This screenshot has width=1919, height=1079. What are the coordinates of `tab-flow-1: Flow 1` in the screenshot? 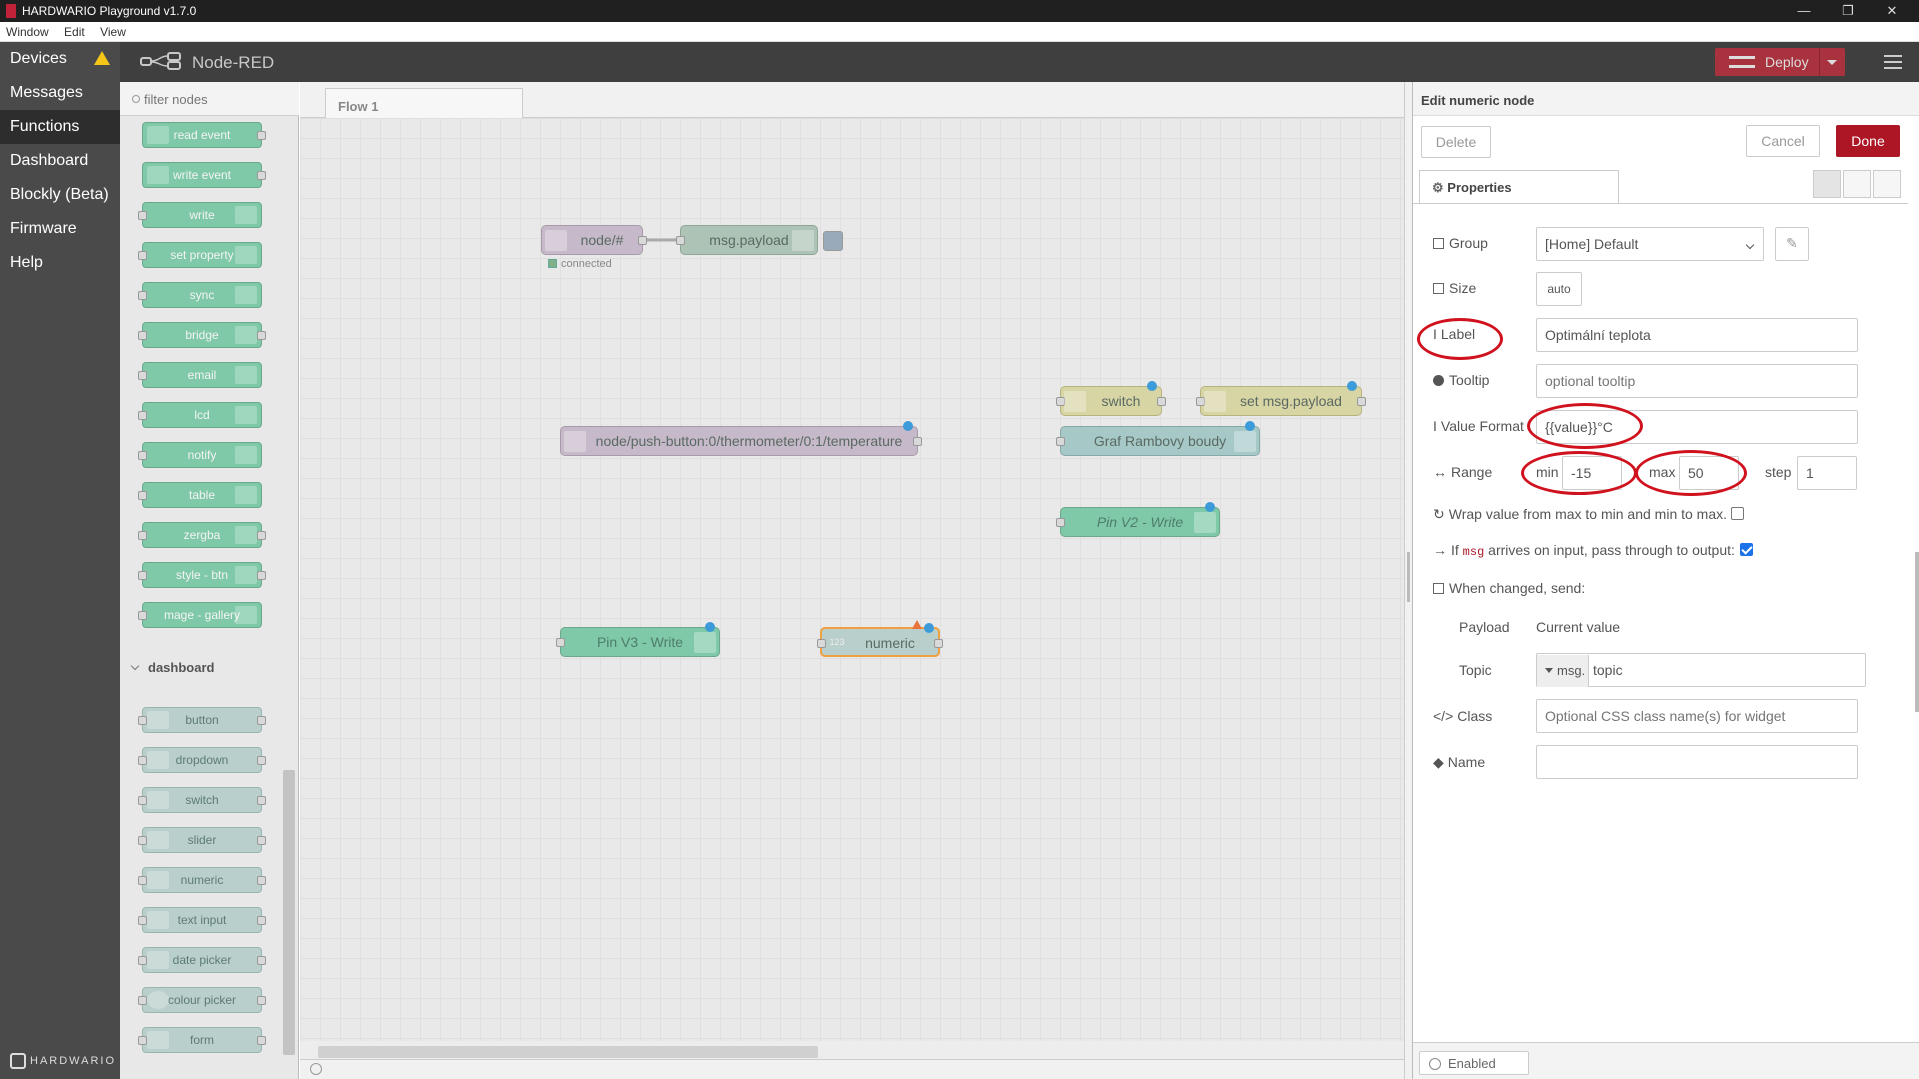 It's located at (424, 103).